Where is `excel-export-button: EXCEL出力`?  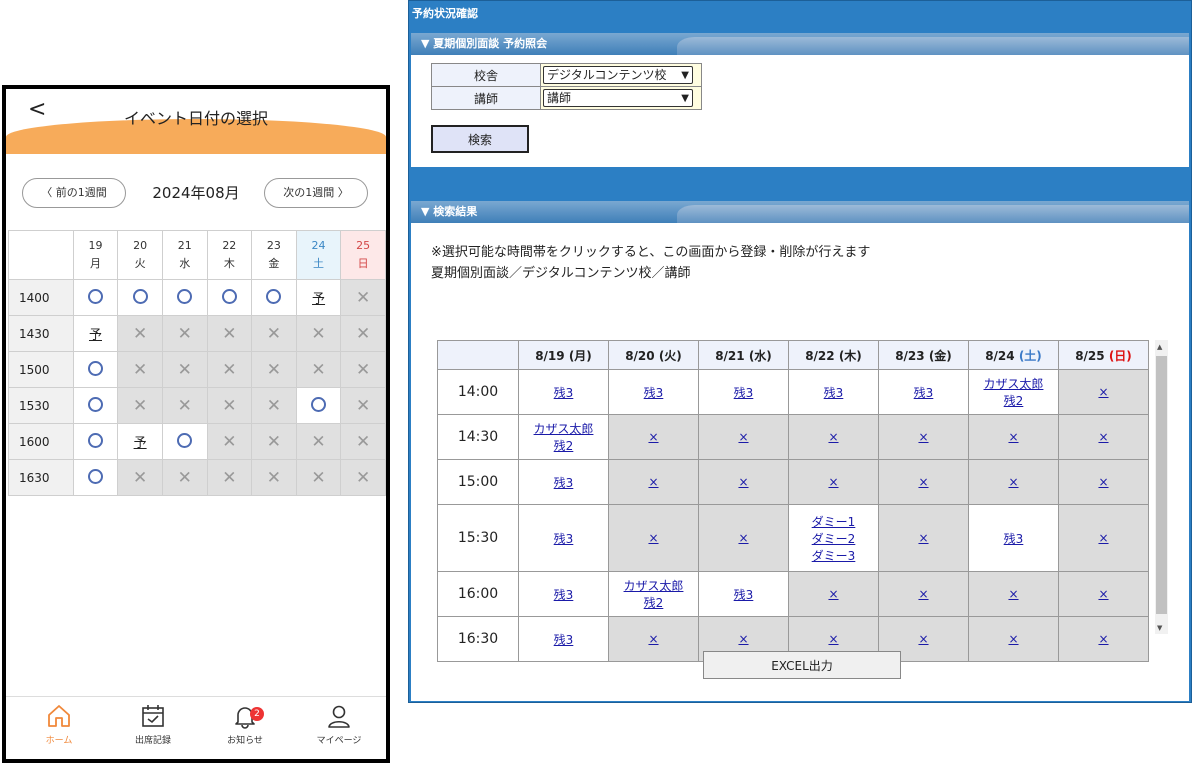
excel-export-button: EXCEL出力 is located at coordinates (802, 665).